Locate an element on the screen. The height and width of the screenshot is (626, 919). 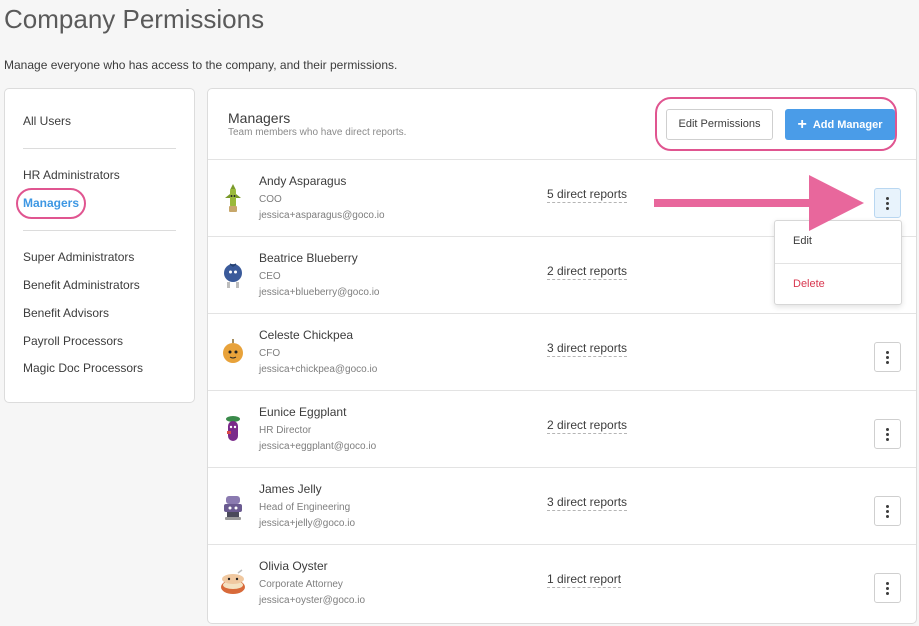
manager-name: Celeste Chickpea is located at coordinates (306, 335).